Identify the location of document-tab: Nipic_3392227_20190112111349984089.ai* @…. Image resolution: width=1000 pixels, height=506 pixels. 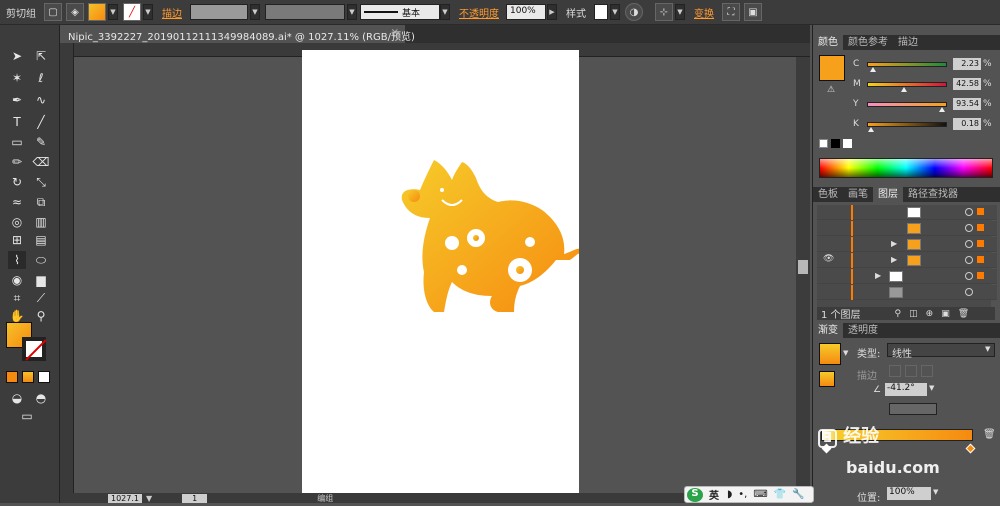
(237, 34).